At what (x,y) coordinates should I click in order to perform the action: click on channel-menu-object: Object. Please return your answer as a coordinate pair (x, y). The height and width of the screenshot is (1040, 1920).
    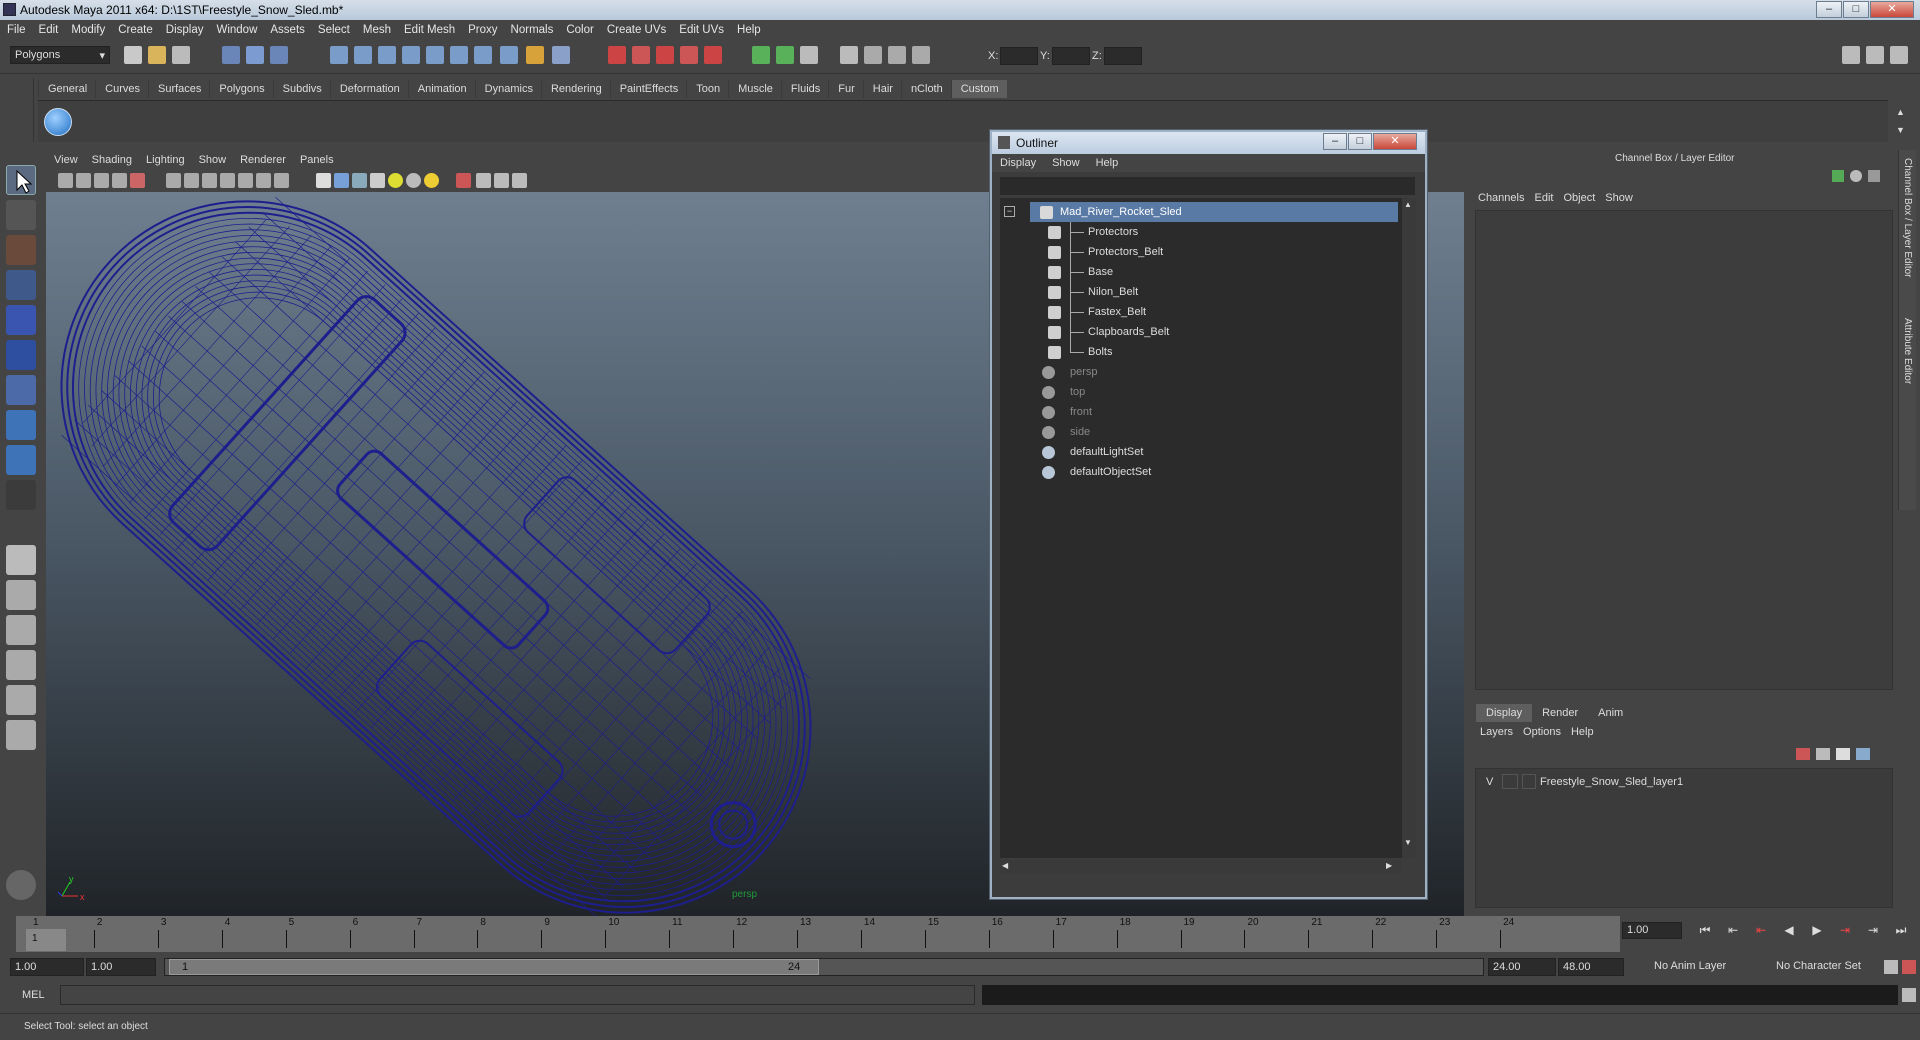
    Looking at the image, I should click on (1579, 198).